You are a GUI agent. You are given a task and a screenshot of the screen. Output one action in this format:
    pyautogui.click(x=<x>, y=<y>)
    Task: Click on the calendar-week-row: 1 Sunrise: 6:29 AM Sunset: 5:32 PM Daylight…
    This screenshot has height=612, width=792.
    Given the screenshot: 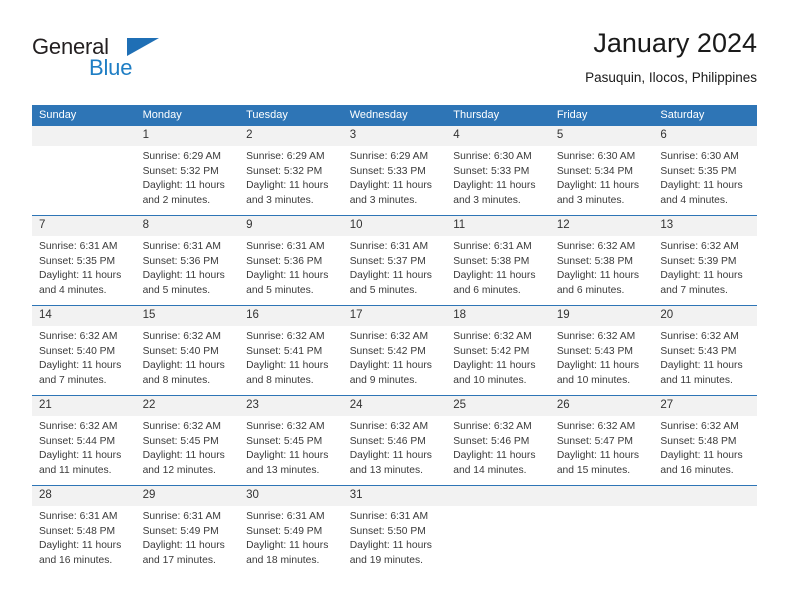 What is the action you would take?
    pyautogui.click(x=394, y=171)
    